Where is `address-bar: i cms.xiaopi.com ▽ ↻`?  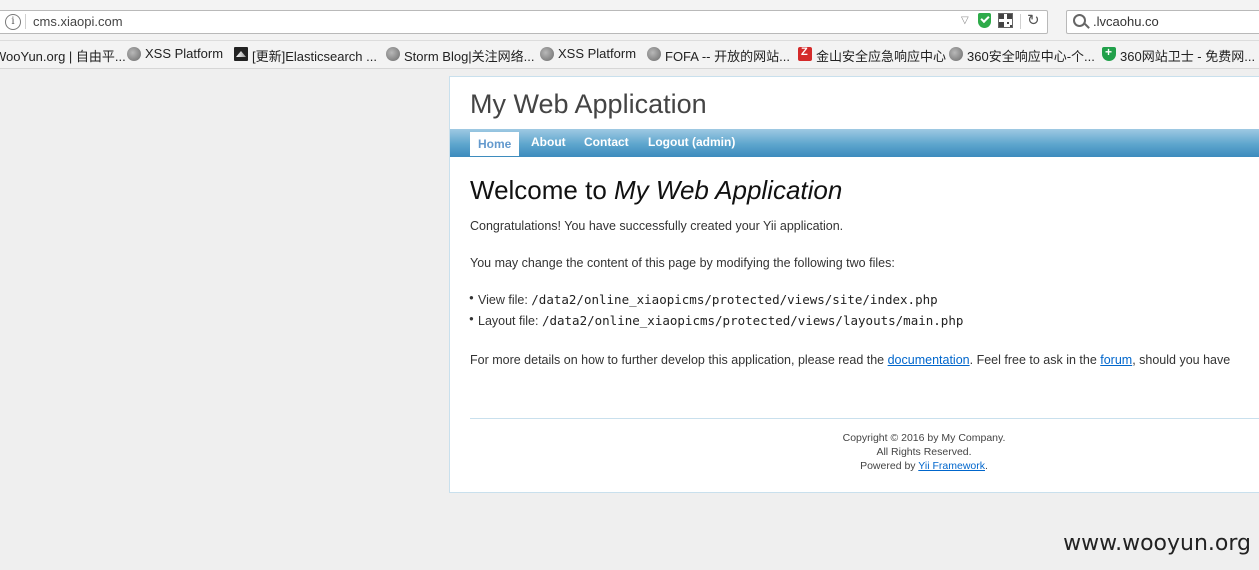 address-bar: i cms.xiaopi.com ▽ ↻ is located at coordinates (524, 22).